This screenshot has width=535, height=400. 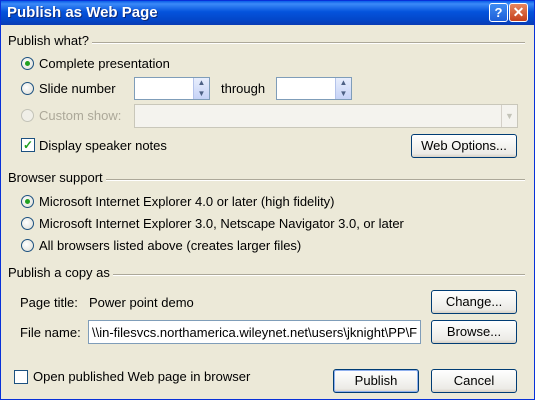 What do you see at coordinates (104, 63) in the screenshot?
I see `label-complete-presentation: Complete presentation` at bounding box center [104, 63].